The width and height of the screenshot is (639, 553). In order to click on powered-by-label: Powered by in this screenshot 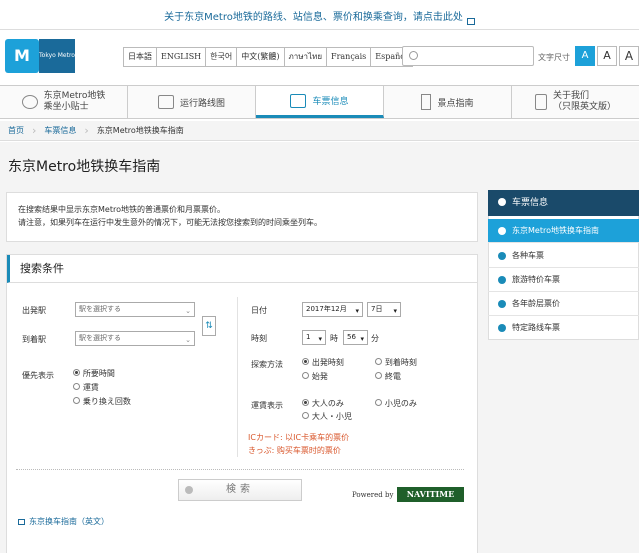, I will do `click(373, 495)`.